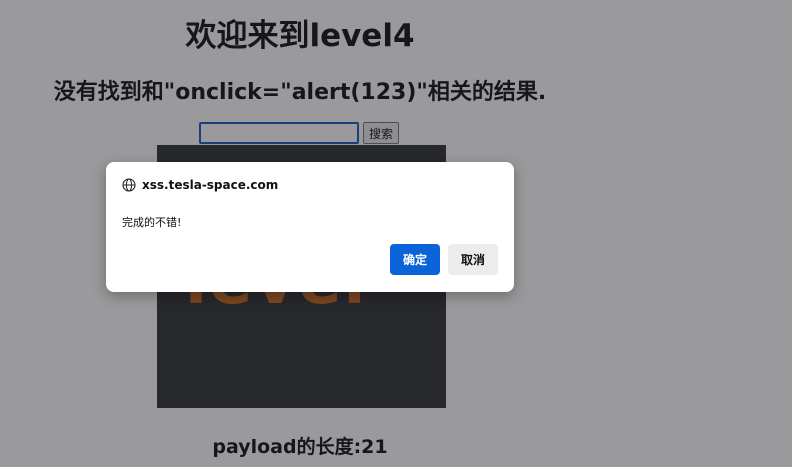 The image size is (792, 467). What do you see at coordinates (473, 259) in the screenshot?
I see `cancel-button: 取消` at bounding box center [473, 259].